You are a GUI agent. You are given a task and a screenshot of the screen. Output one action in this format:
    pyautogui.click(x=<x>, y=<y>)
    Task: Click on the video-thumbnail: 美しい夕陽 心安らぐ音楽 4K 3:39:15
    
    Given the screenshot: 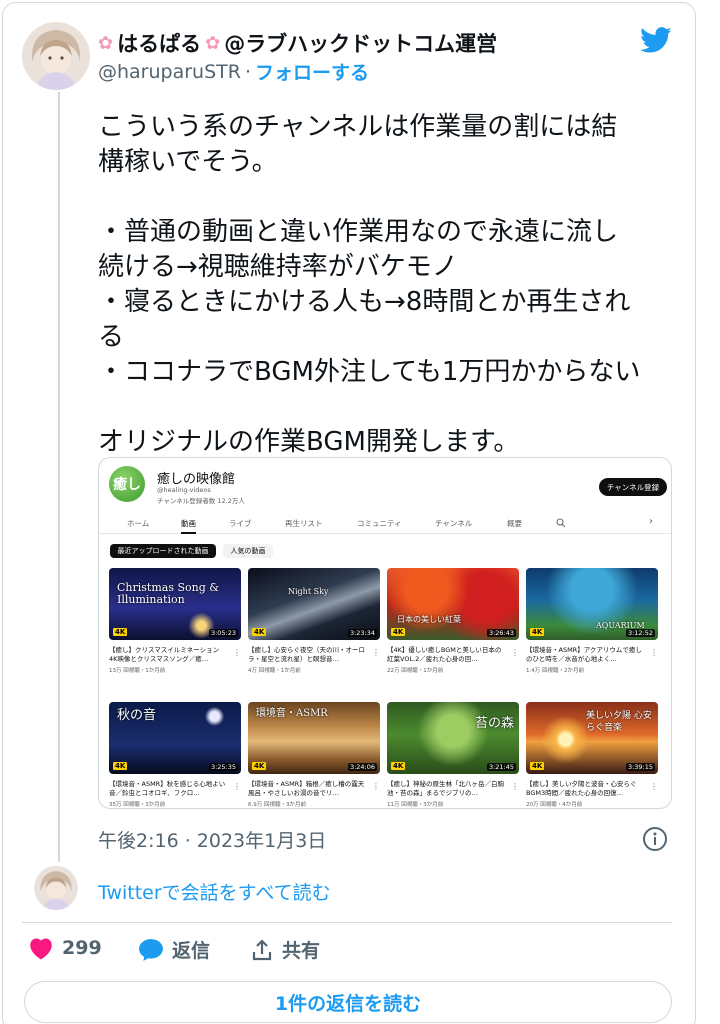 What is the action you would take?
    pyautogui.click(x=592, y=738)
    